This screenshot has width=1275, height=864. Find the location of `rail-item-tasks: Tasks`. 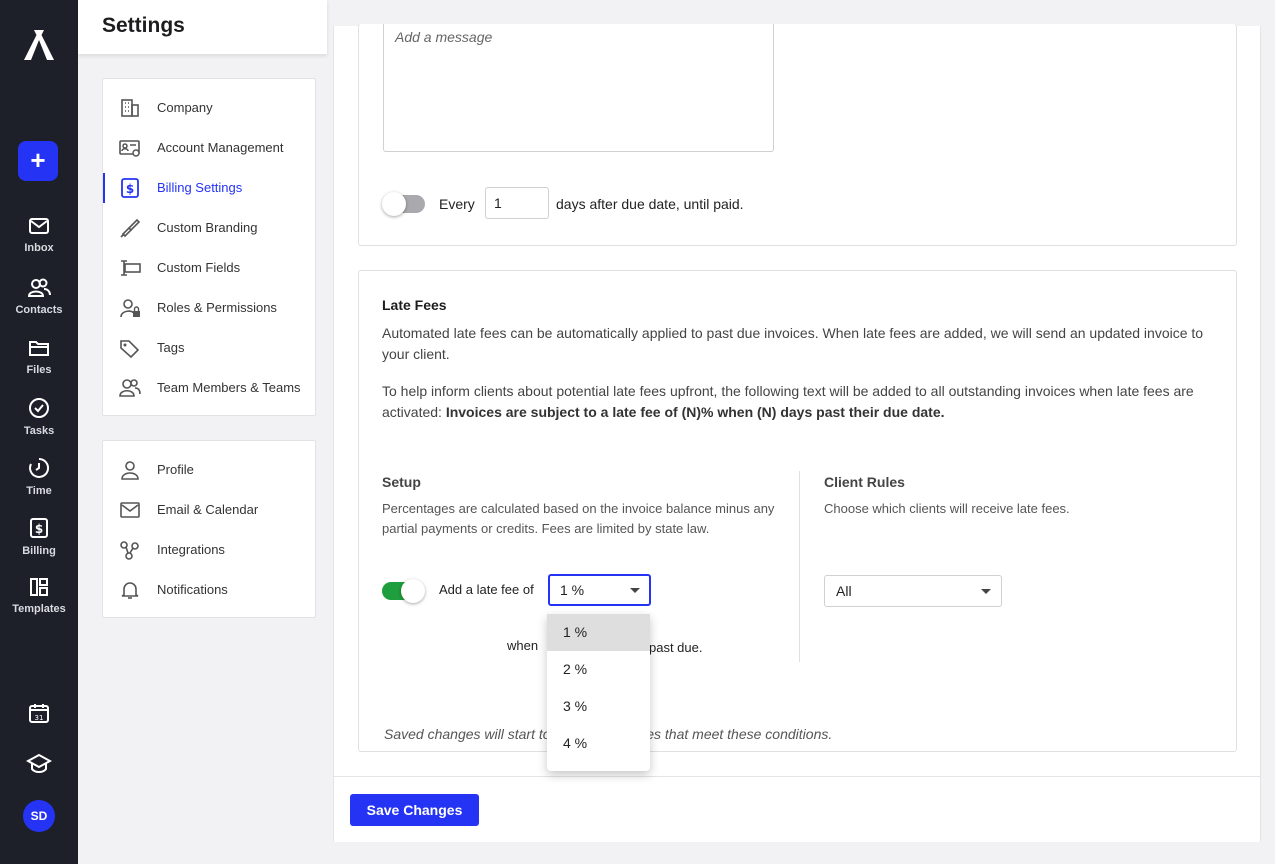

rail-item-tasks: Tasks is located at coordinates (39, 417).